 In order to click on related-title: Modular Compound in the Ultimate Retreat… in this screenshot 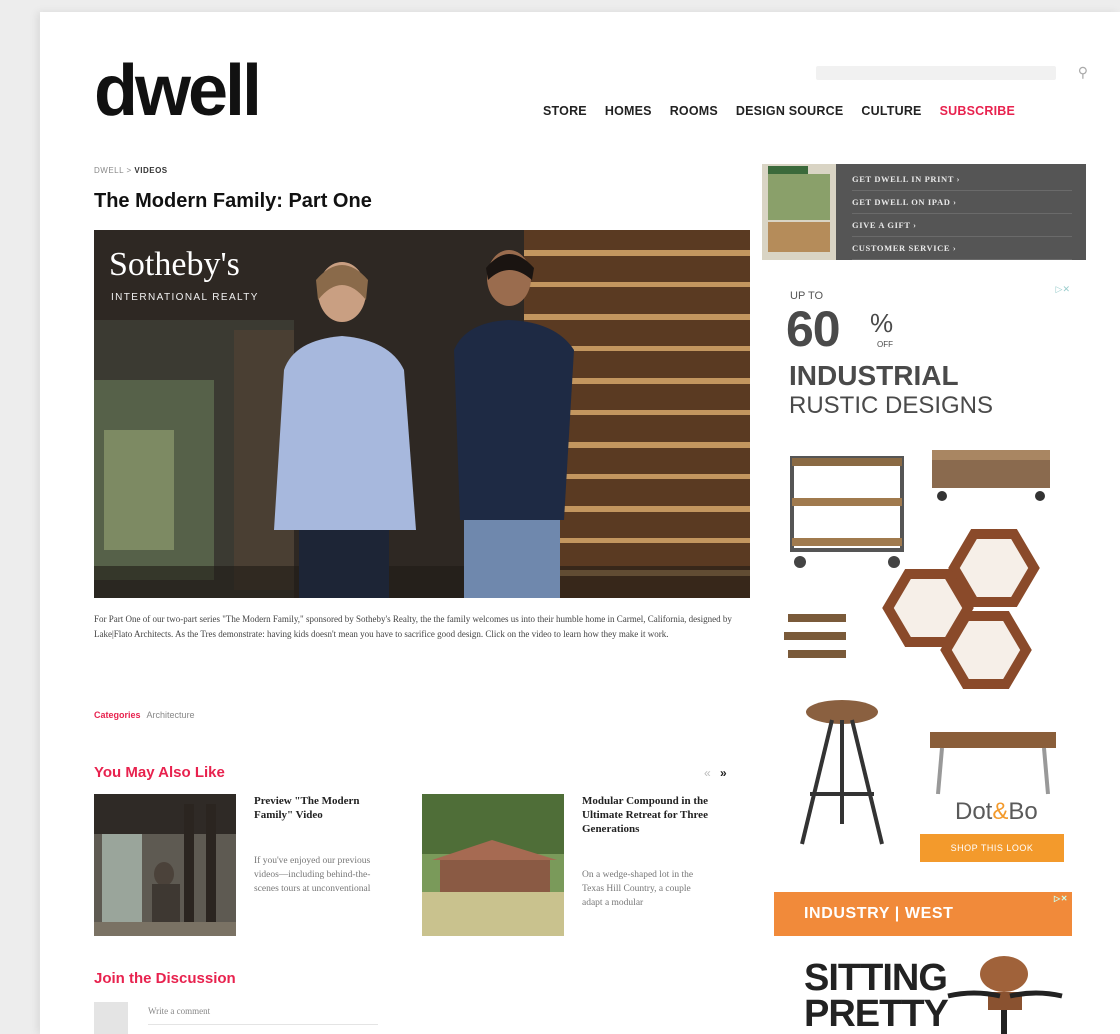, I will do `click(652, 815)`.